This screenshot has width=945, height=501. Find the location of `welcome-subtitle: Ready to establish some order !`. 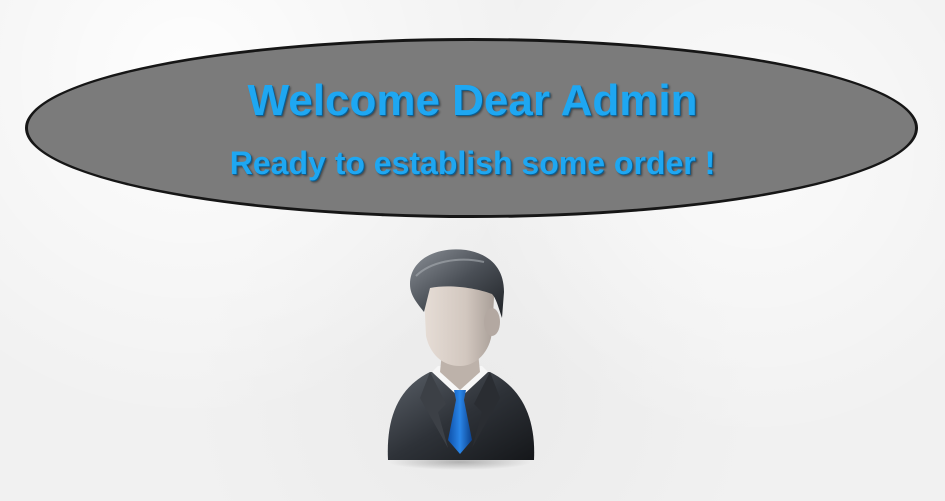

welcome-subtitle: Ready to establish some order ! is located at coordinates (472, 163).